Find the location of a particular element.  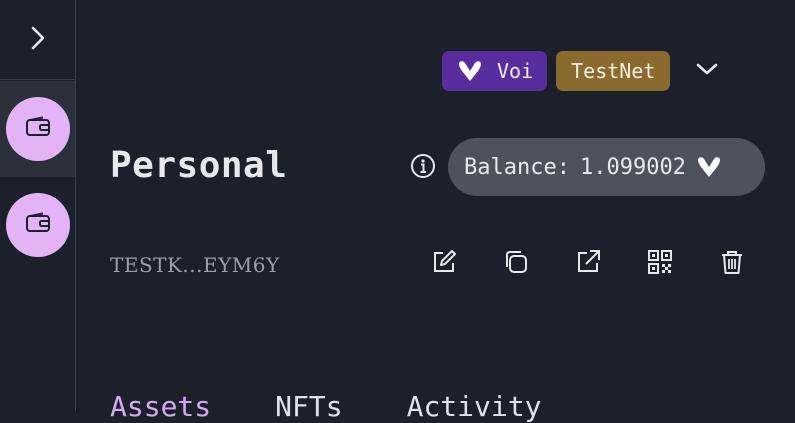

tab-nfts: NFTs is located at coordinates (308, 406).